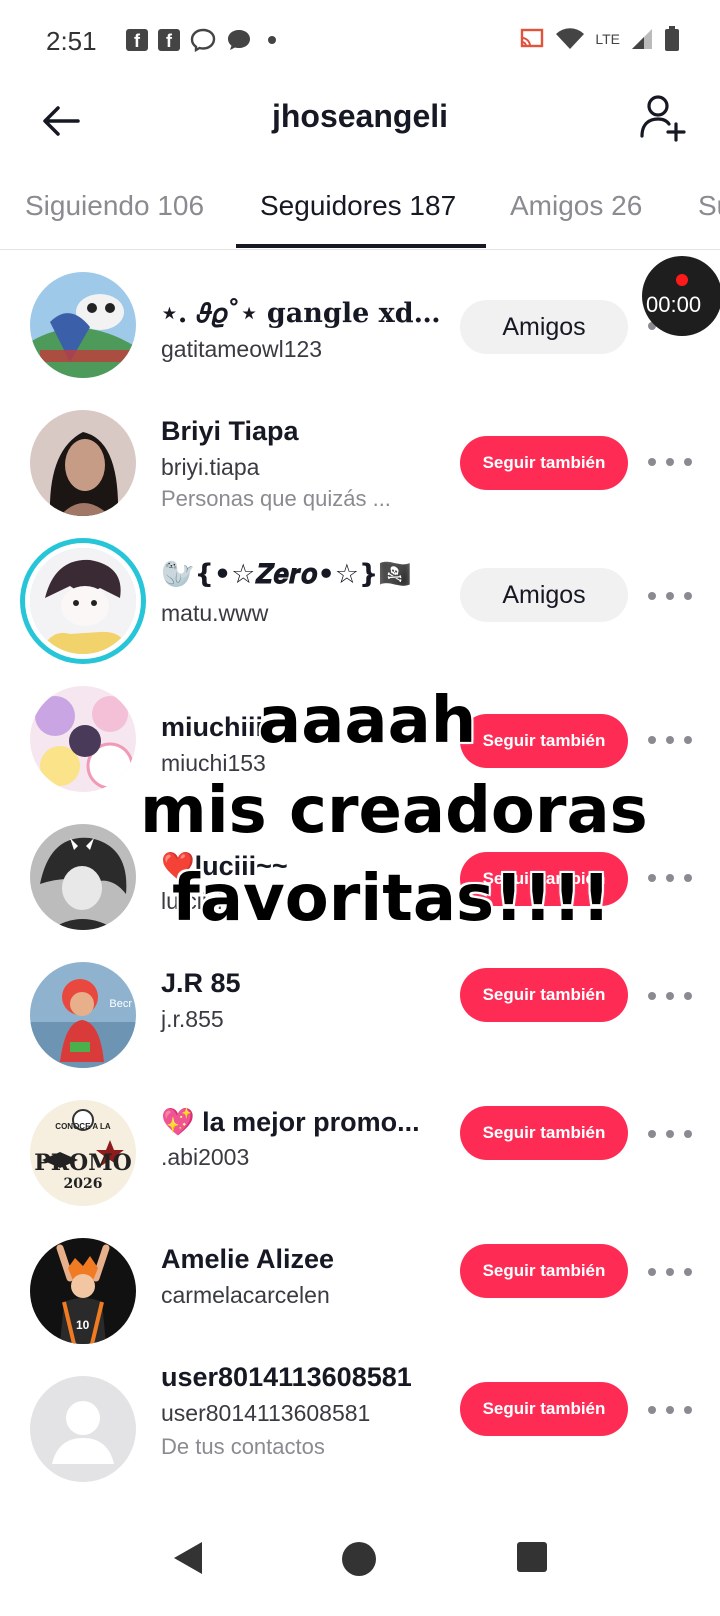 The image size is (720, 1616). I want to click on overlay-caption-line1: aaaah, so click(367, 721).